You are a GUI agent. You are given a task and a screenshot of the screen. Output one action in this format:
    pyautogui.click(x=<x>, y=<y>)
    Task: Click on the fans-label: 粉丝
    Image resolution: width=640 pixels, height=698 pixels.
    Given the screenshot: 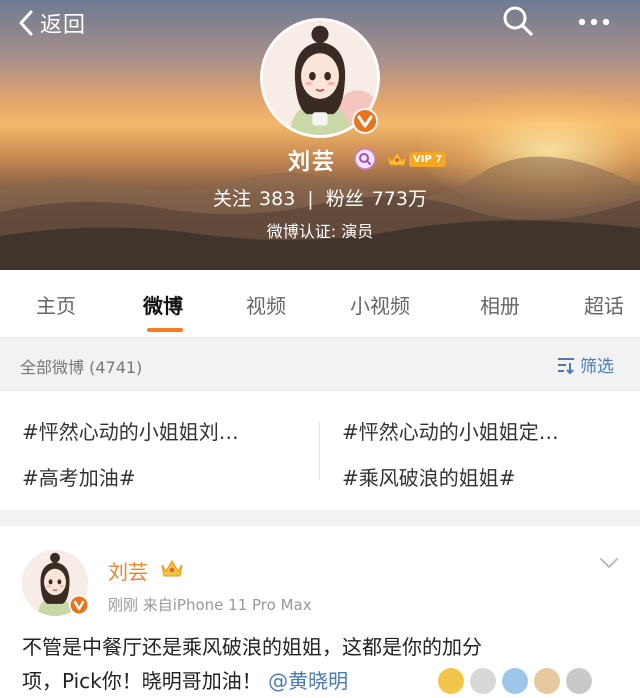 What is the action you would take?
    pyautogui.click(x=345, y=199)
    